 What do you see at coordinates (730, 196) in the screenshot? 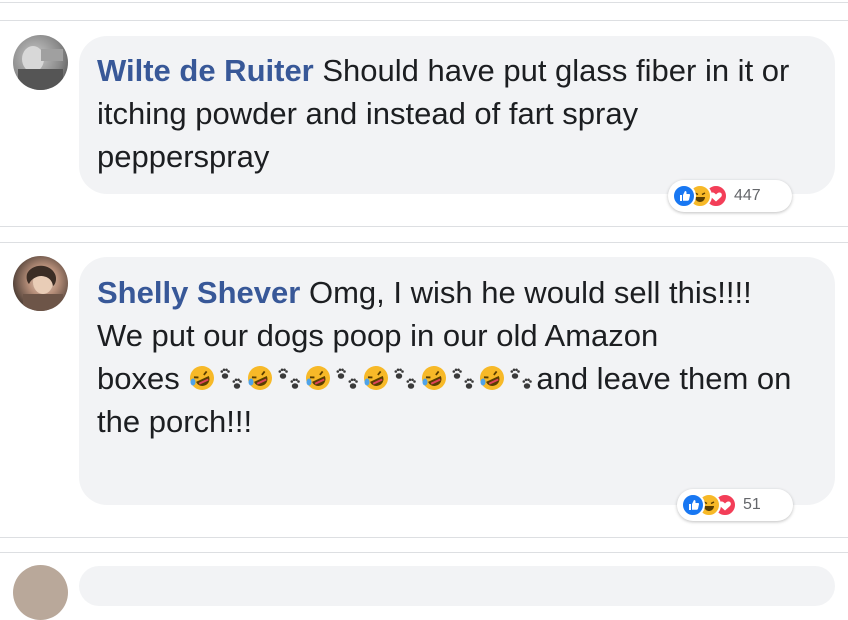
I see `reaction-summary: 447` at bounding box center [730, 196].